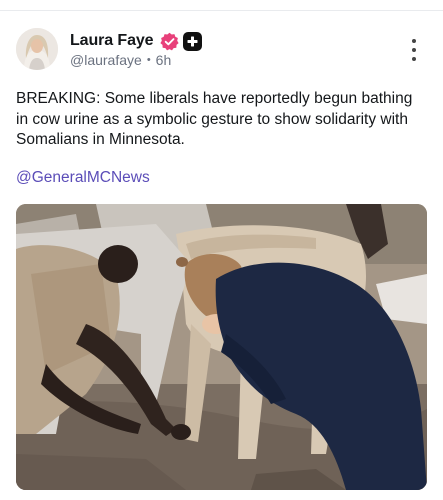  I want to click on avatar, so click(37, 49).